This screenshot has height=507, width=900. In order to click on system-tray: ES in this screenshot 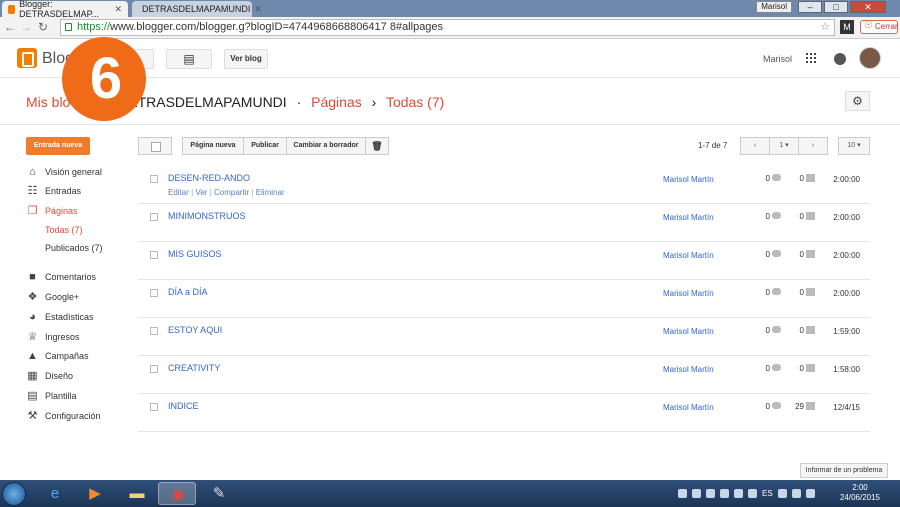, I will do `click(746, 493)`.